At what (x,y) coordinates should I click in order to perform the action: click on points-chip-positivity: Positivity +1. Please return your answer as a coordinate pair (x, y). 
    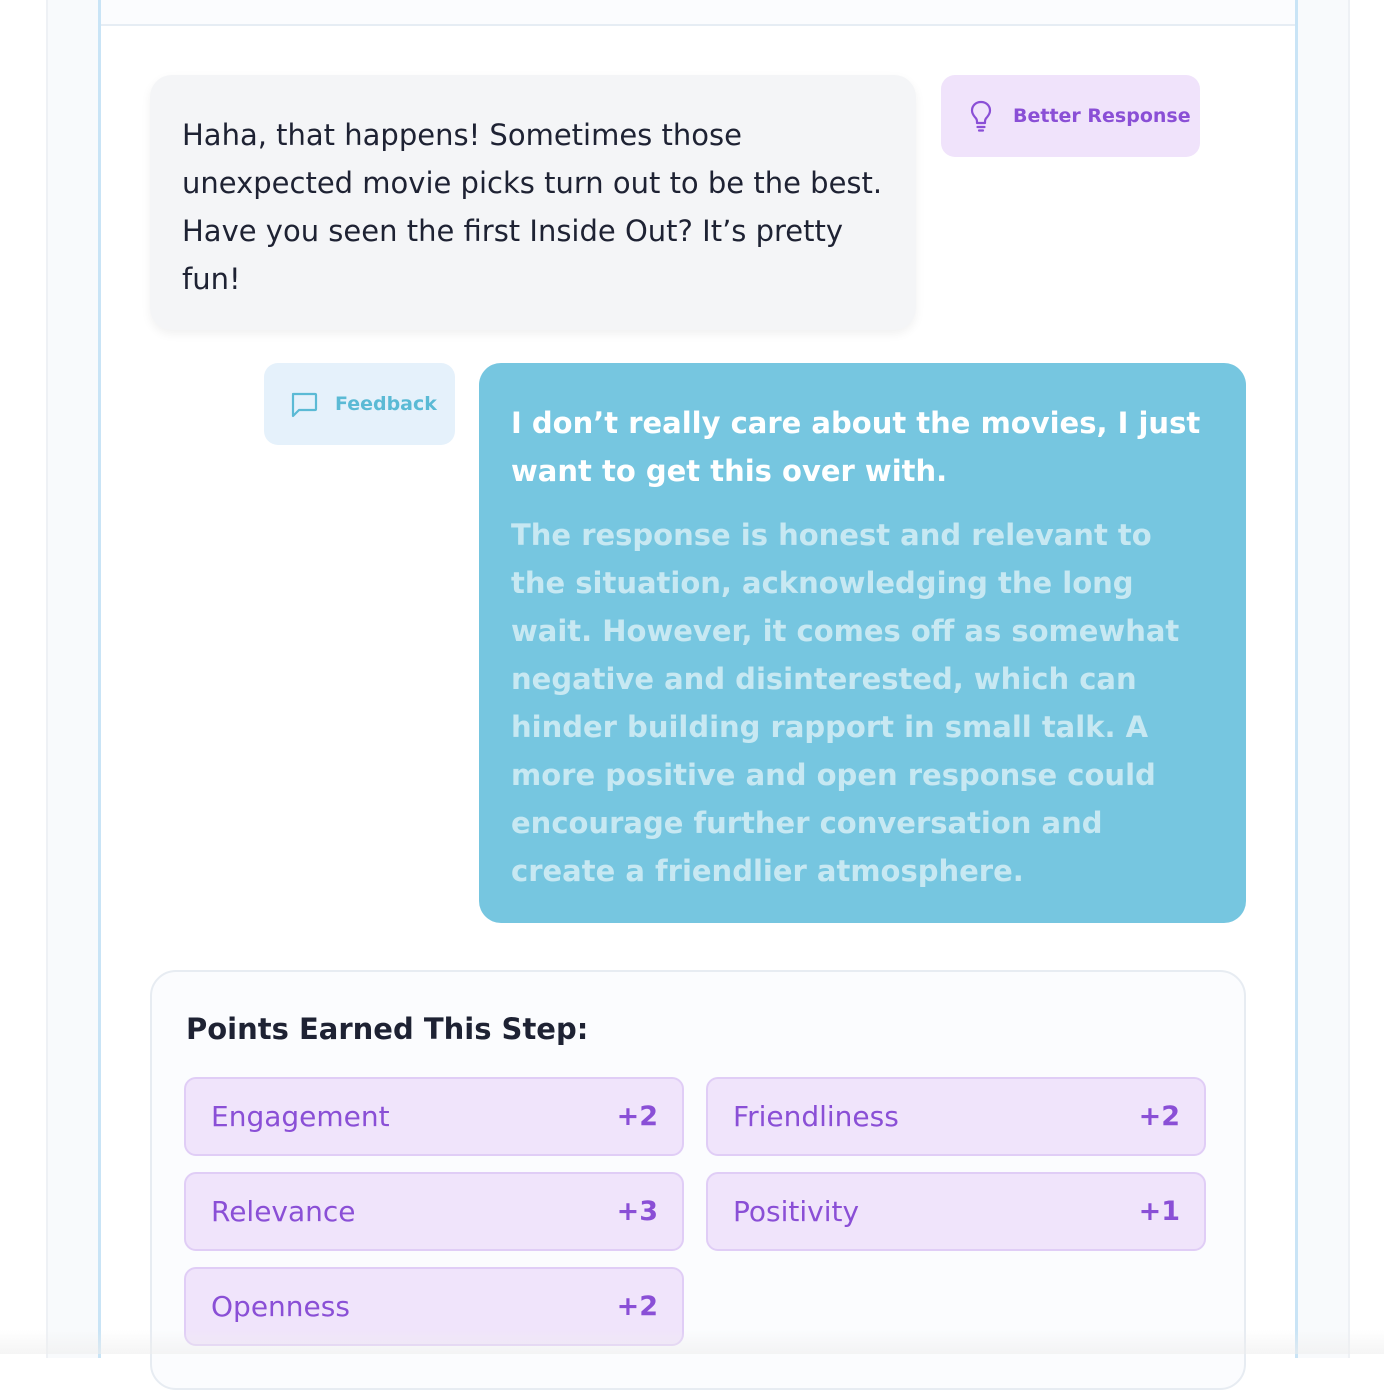
    Looking at the image, I should click on (956, 1211).